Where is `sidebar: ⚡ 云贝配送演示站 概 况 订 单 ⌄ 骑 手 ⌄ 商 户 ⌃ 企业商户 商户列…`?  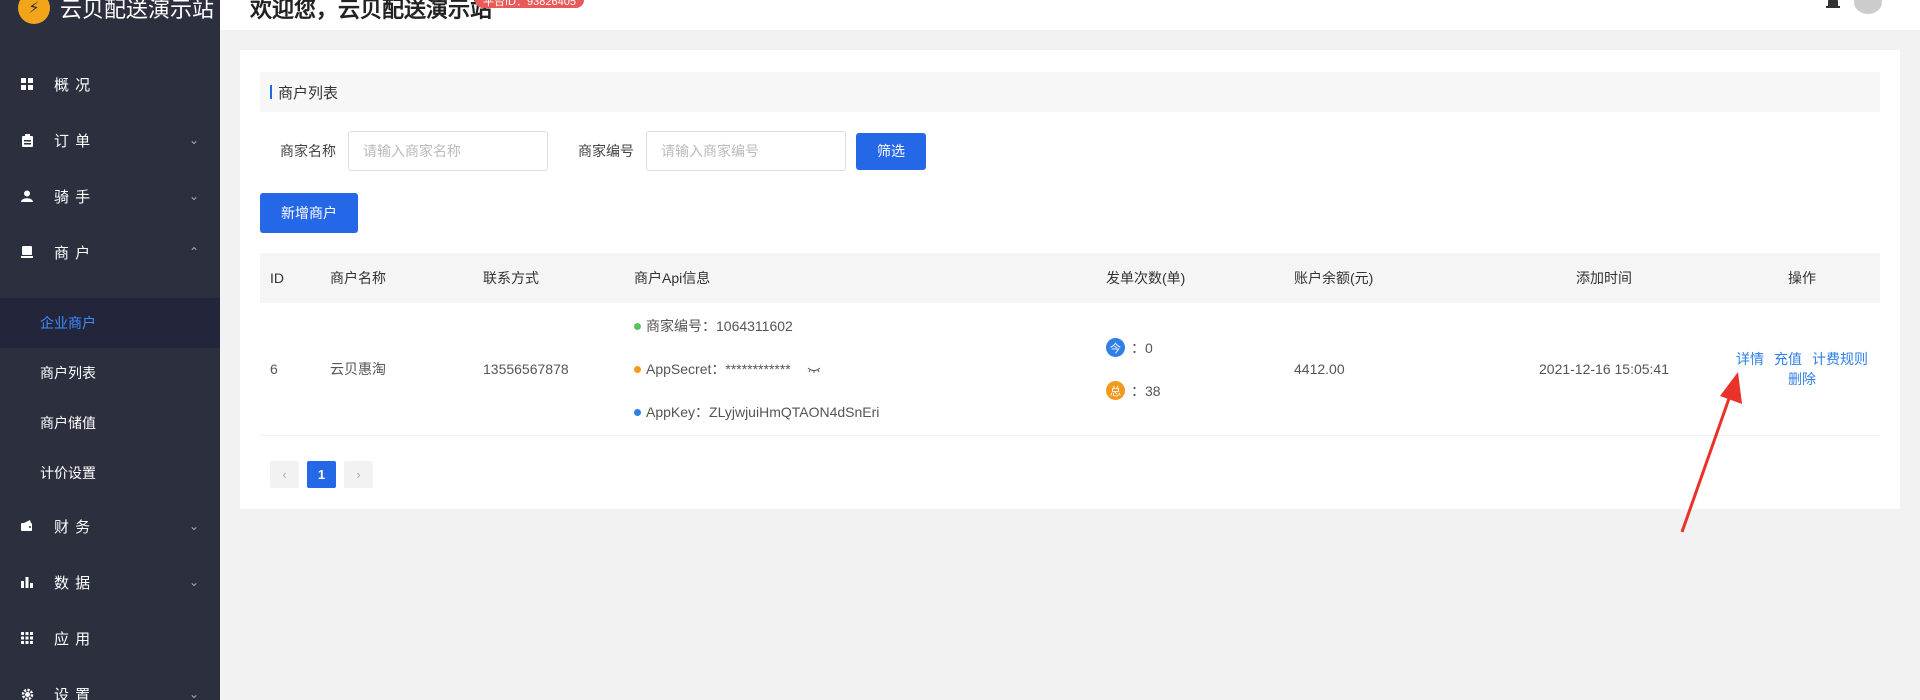
sidebar: ⚡ 云贝配送演示站 概 况 订 单 ⌄ 骑 手 ⌄ 商 户 ⌃ 企业商户 商户列… is located at coordinates (110, 350).